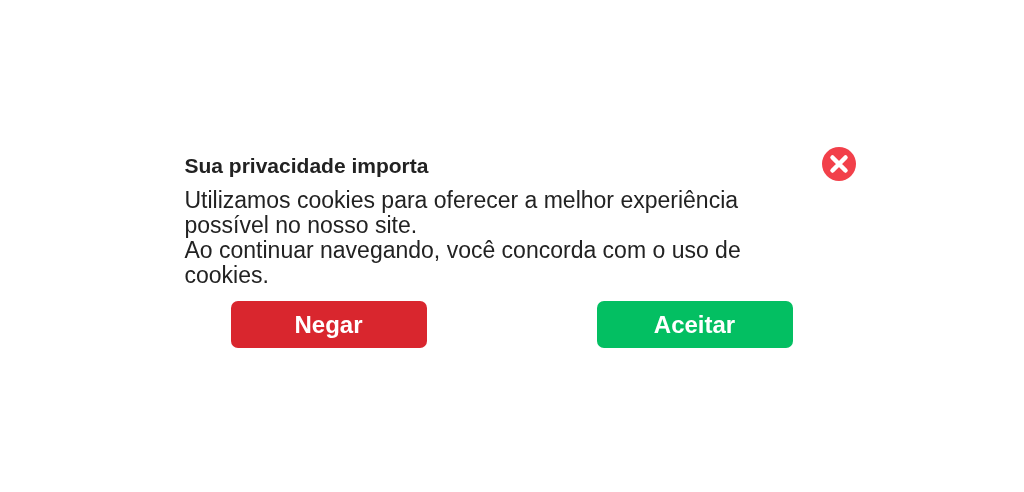 The image size is (1024, 492). I want to click on close-button, so click(838, 164).